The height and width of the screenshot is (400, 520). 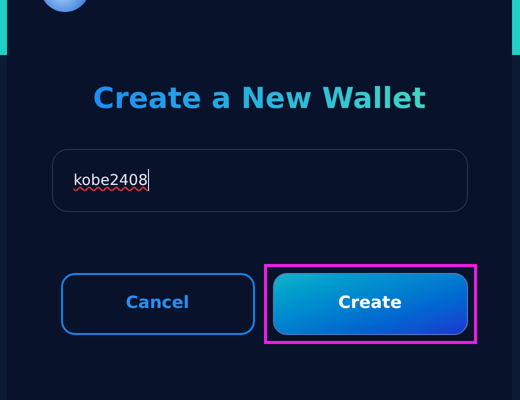 What do you see at coordinates (370, 303) in the screenshot?
I see `create-button: Create` at bounding box center [370, 303].